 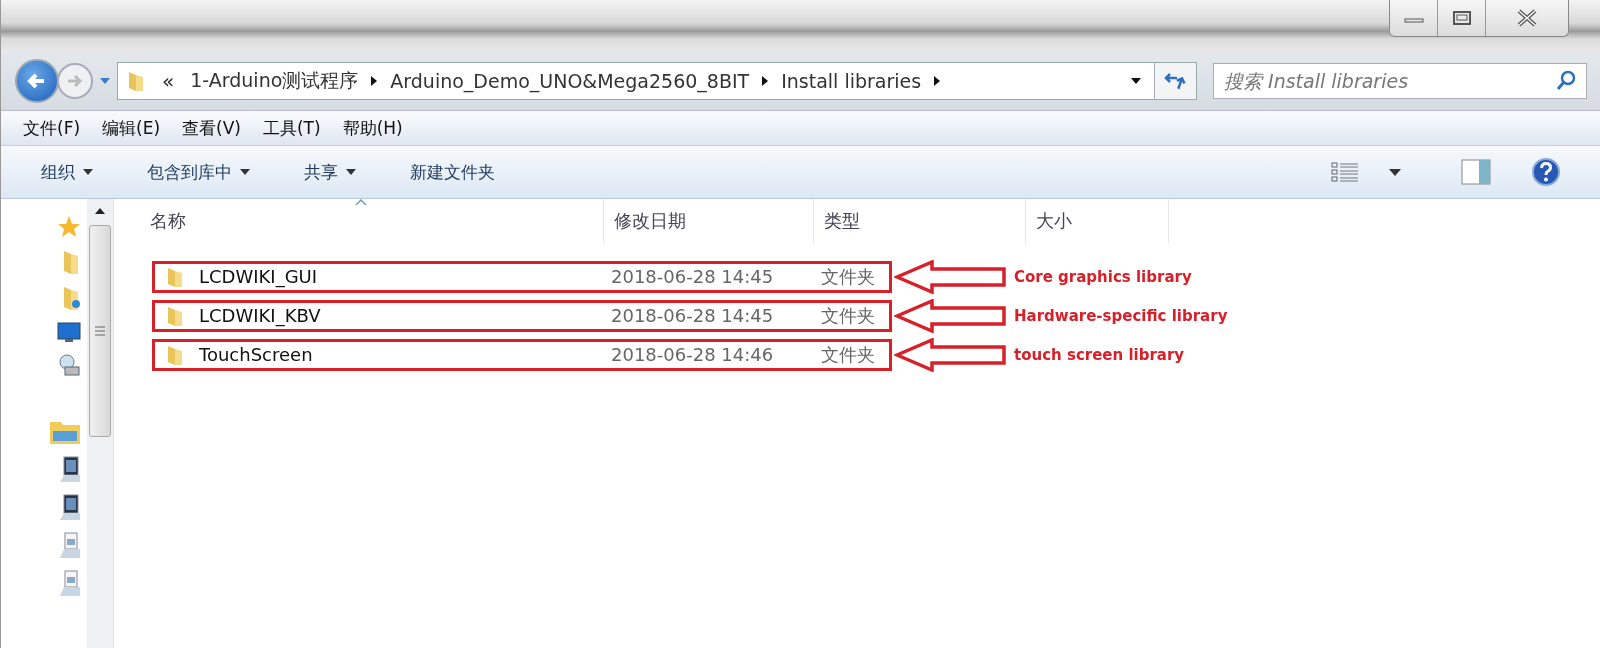 What do you see at coordinates (1476, 172) in the screenshot?
I see `preview-pane-icon` at bounding box center [1476, 172].